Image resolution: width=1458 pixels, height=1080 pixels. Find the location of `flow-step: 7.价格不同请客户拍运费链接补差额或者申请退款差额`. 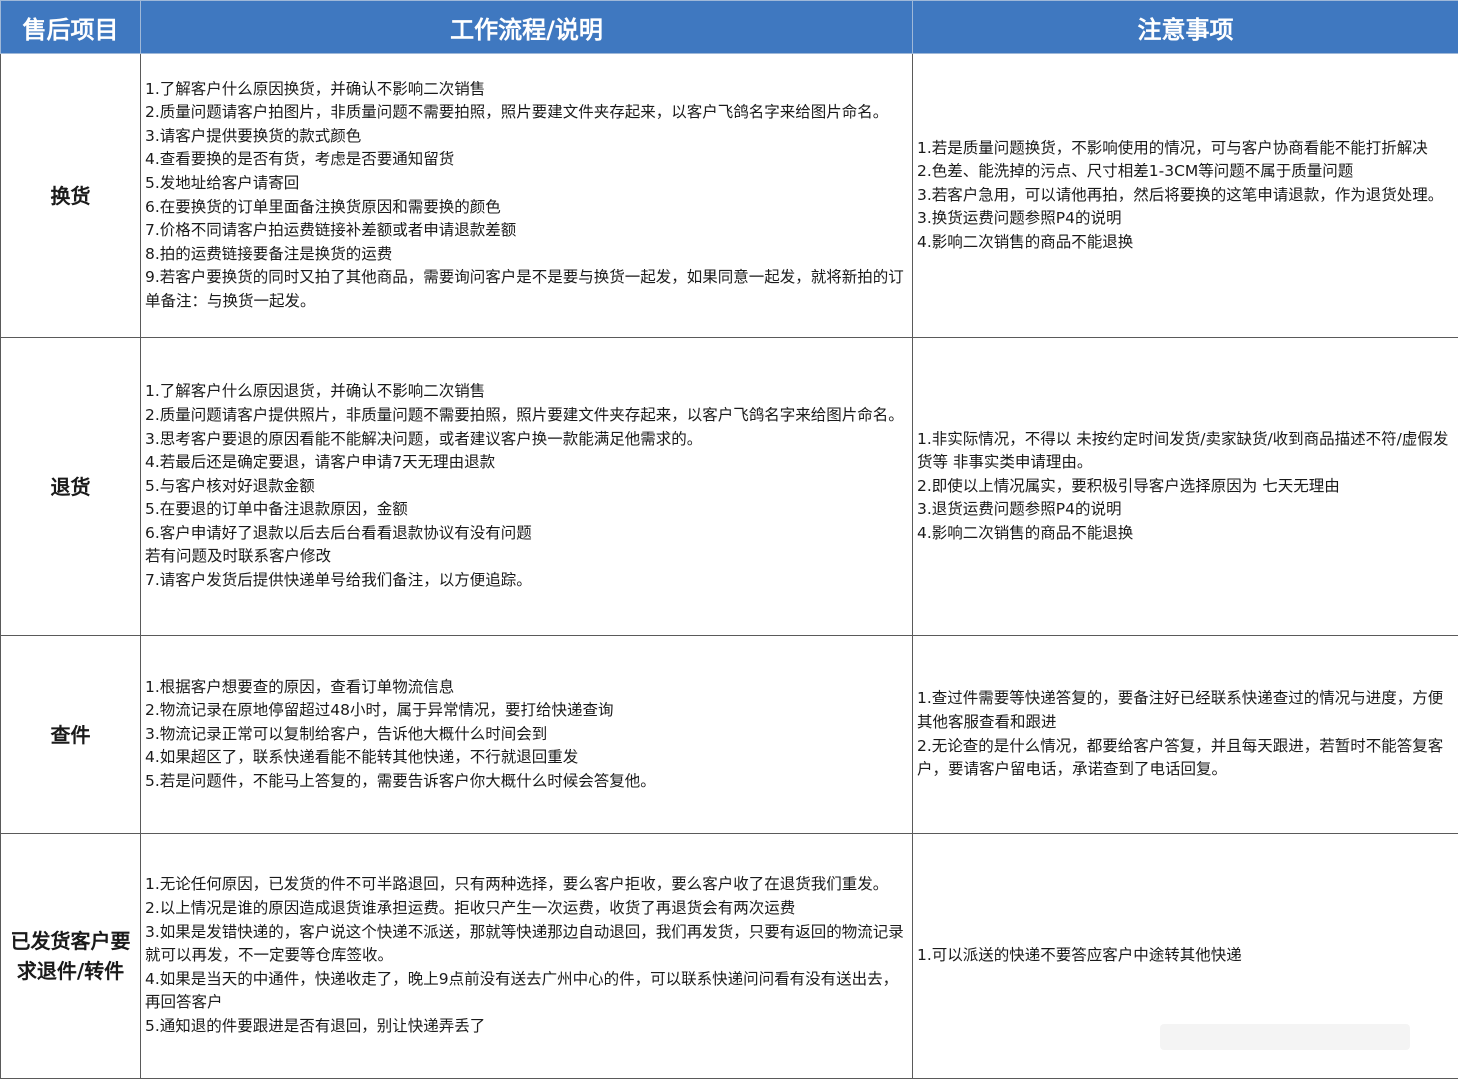

flow-step: 7.价格不同请客户拍运费链接补差额或者申请退款差额 is located at coordinates (331, 230).